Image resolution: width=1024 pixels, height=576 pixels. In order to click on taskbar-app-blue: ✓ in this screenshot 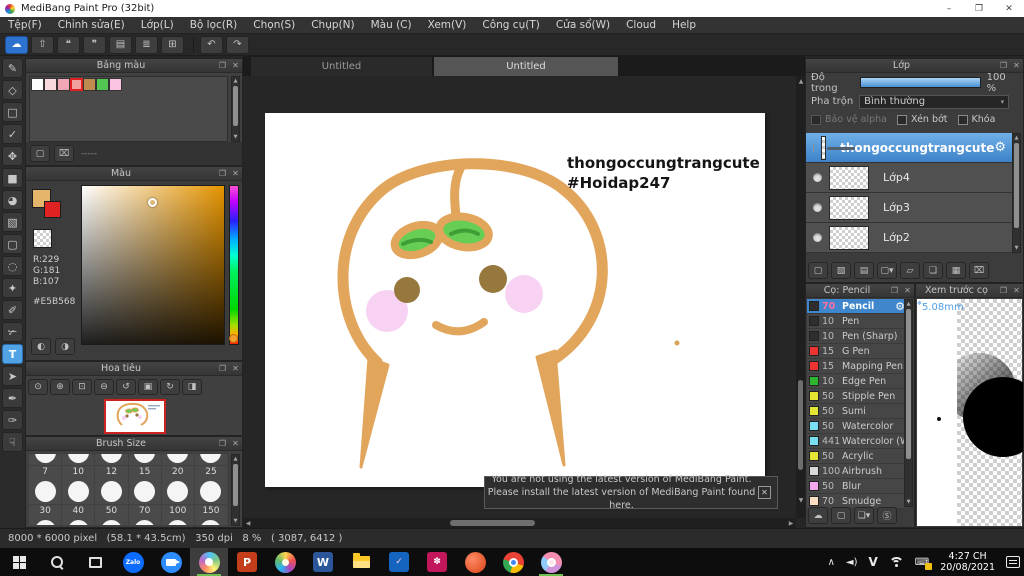, I will do `click(399, 562)`.